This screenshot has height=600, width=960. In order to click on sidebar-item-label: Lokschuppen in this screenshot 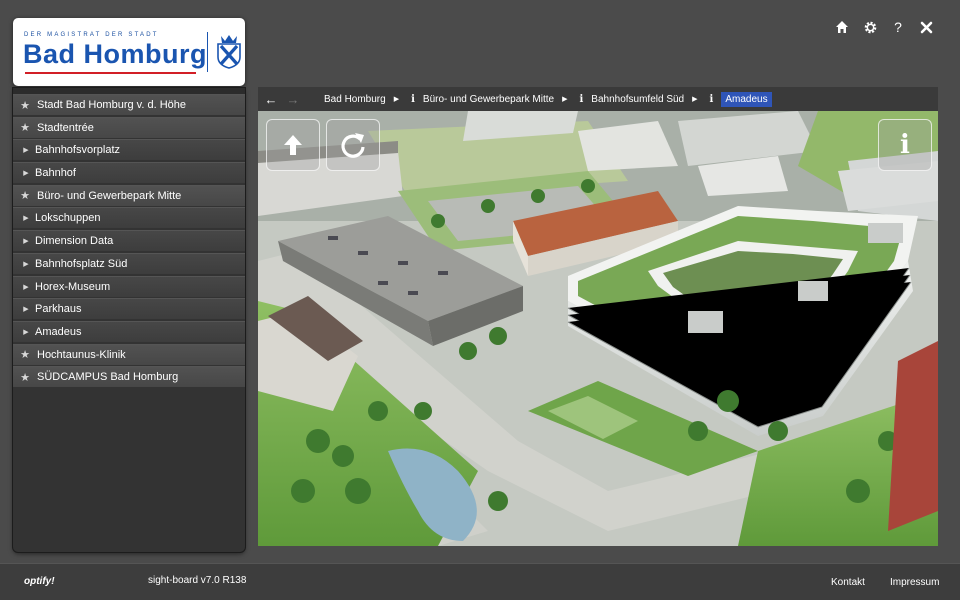, I will do `click(68, 218)`.